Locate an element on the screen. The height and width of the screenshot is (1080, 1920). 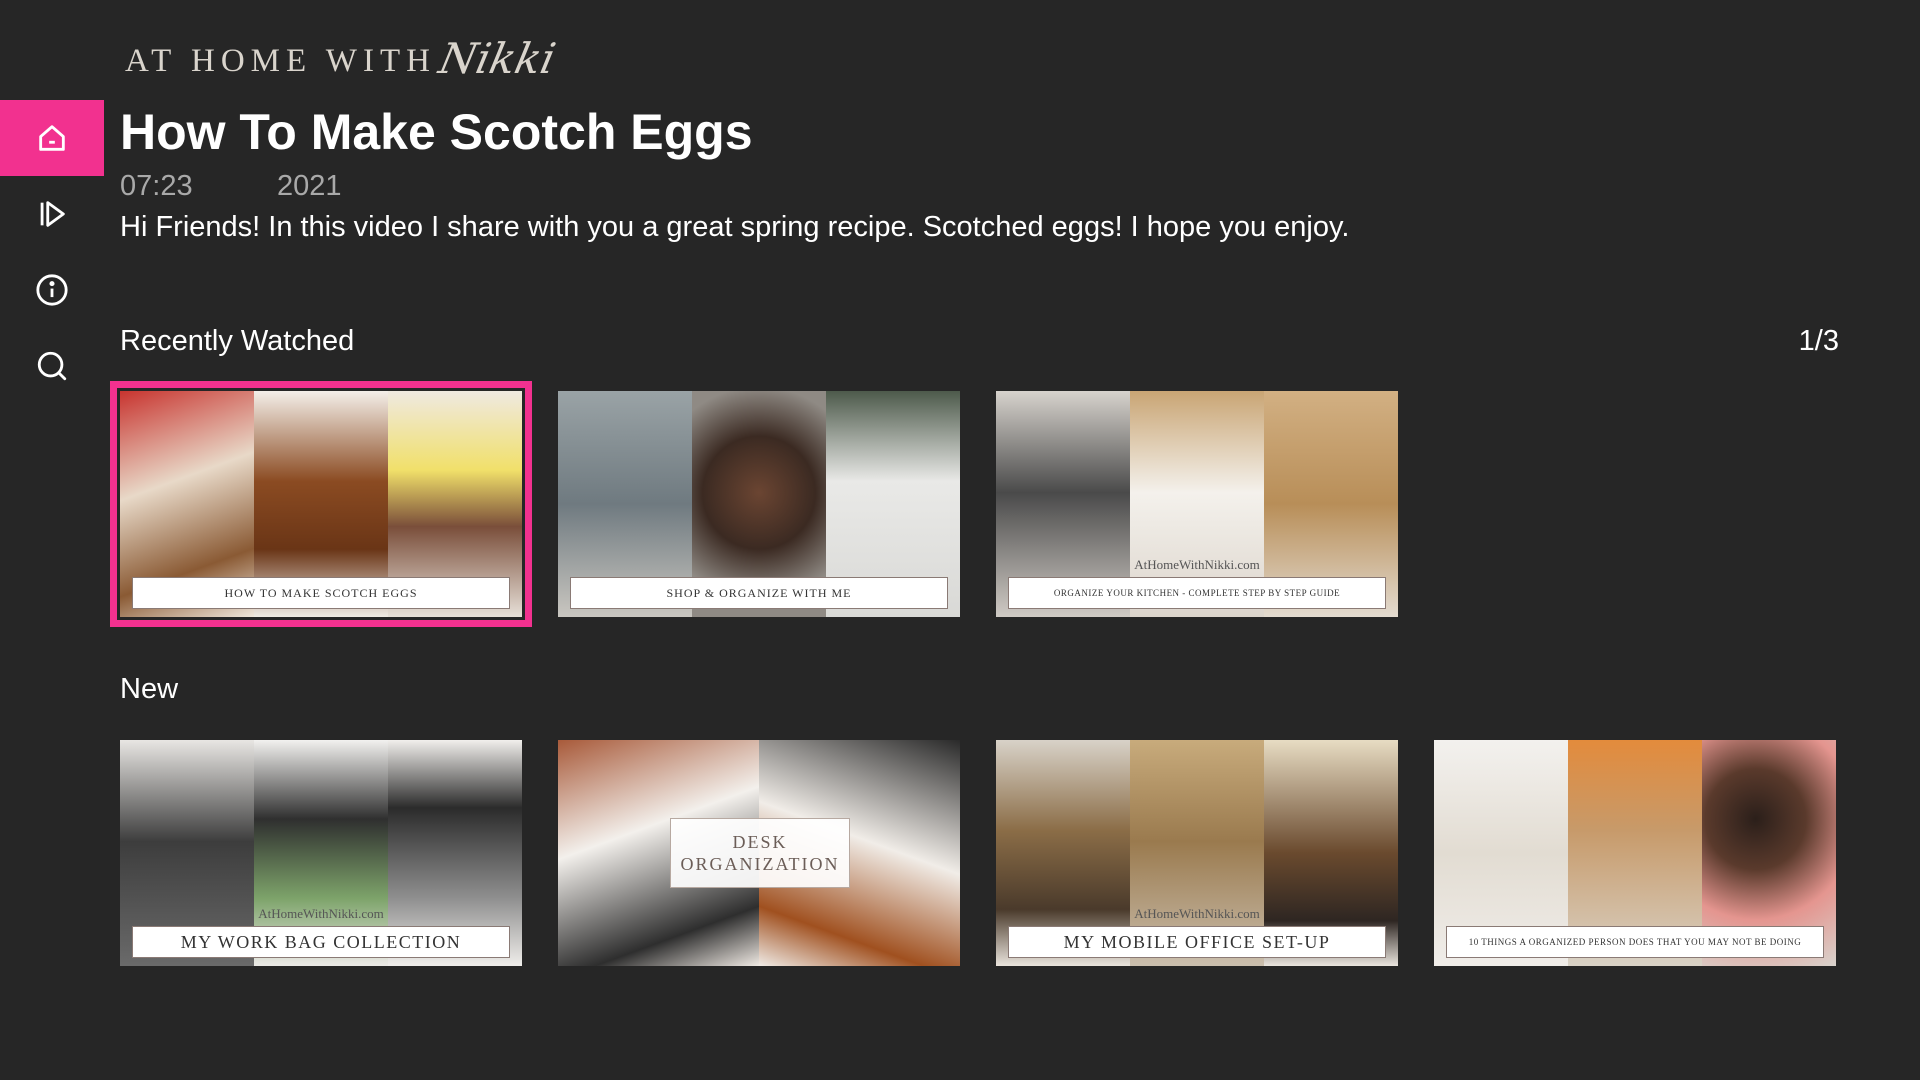
sidebar-item-play is located at coordinates (52, 214).